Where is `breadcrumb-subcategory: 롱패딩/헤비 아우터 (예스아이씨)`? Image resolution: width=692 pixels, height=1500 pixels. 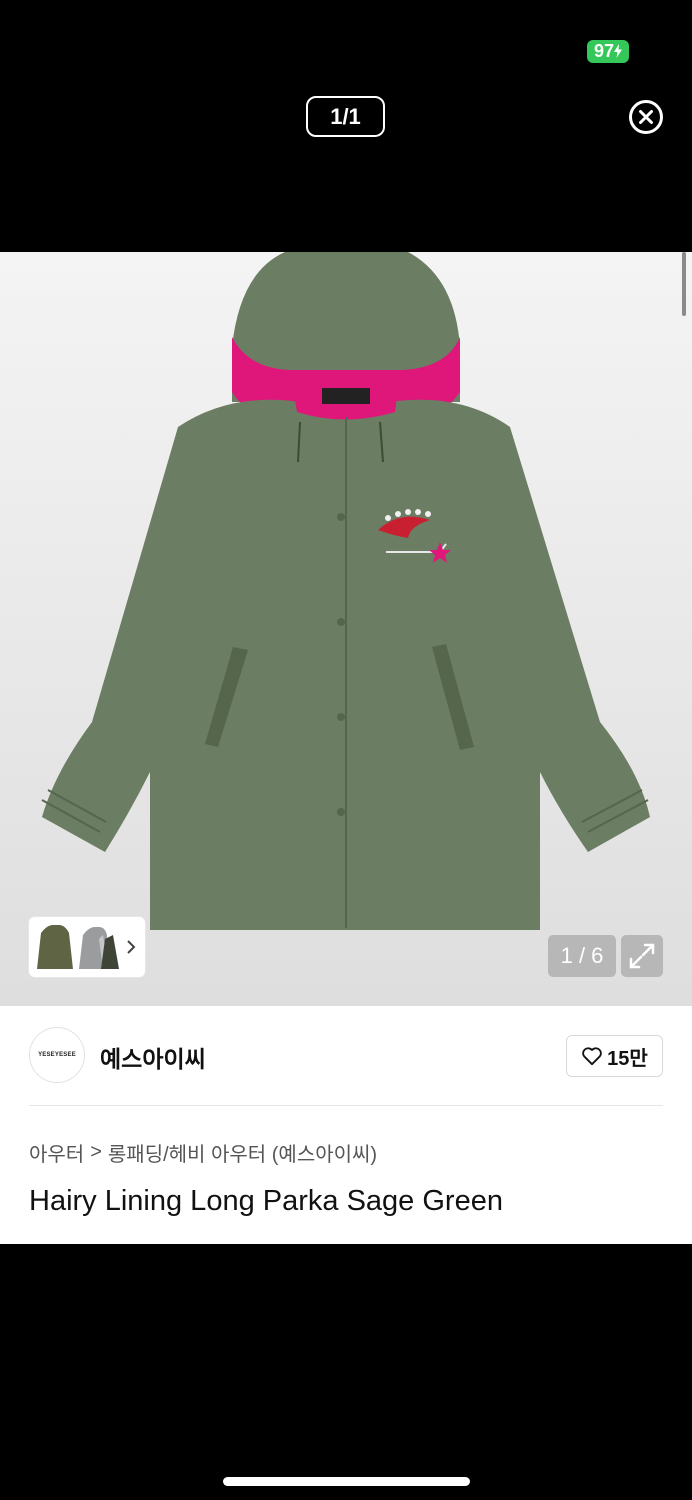
breadcrumb-subcategory: 롱패딩/헤비 아우터 (예스아이씨) is located at coordinates (242, 1152).